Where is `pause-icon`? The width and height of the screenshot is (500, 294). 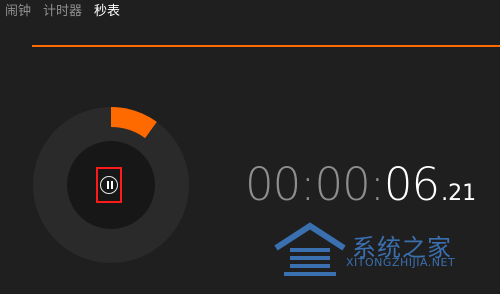
pause-icon is located at coordinates (109, 185).